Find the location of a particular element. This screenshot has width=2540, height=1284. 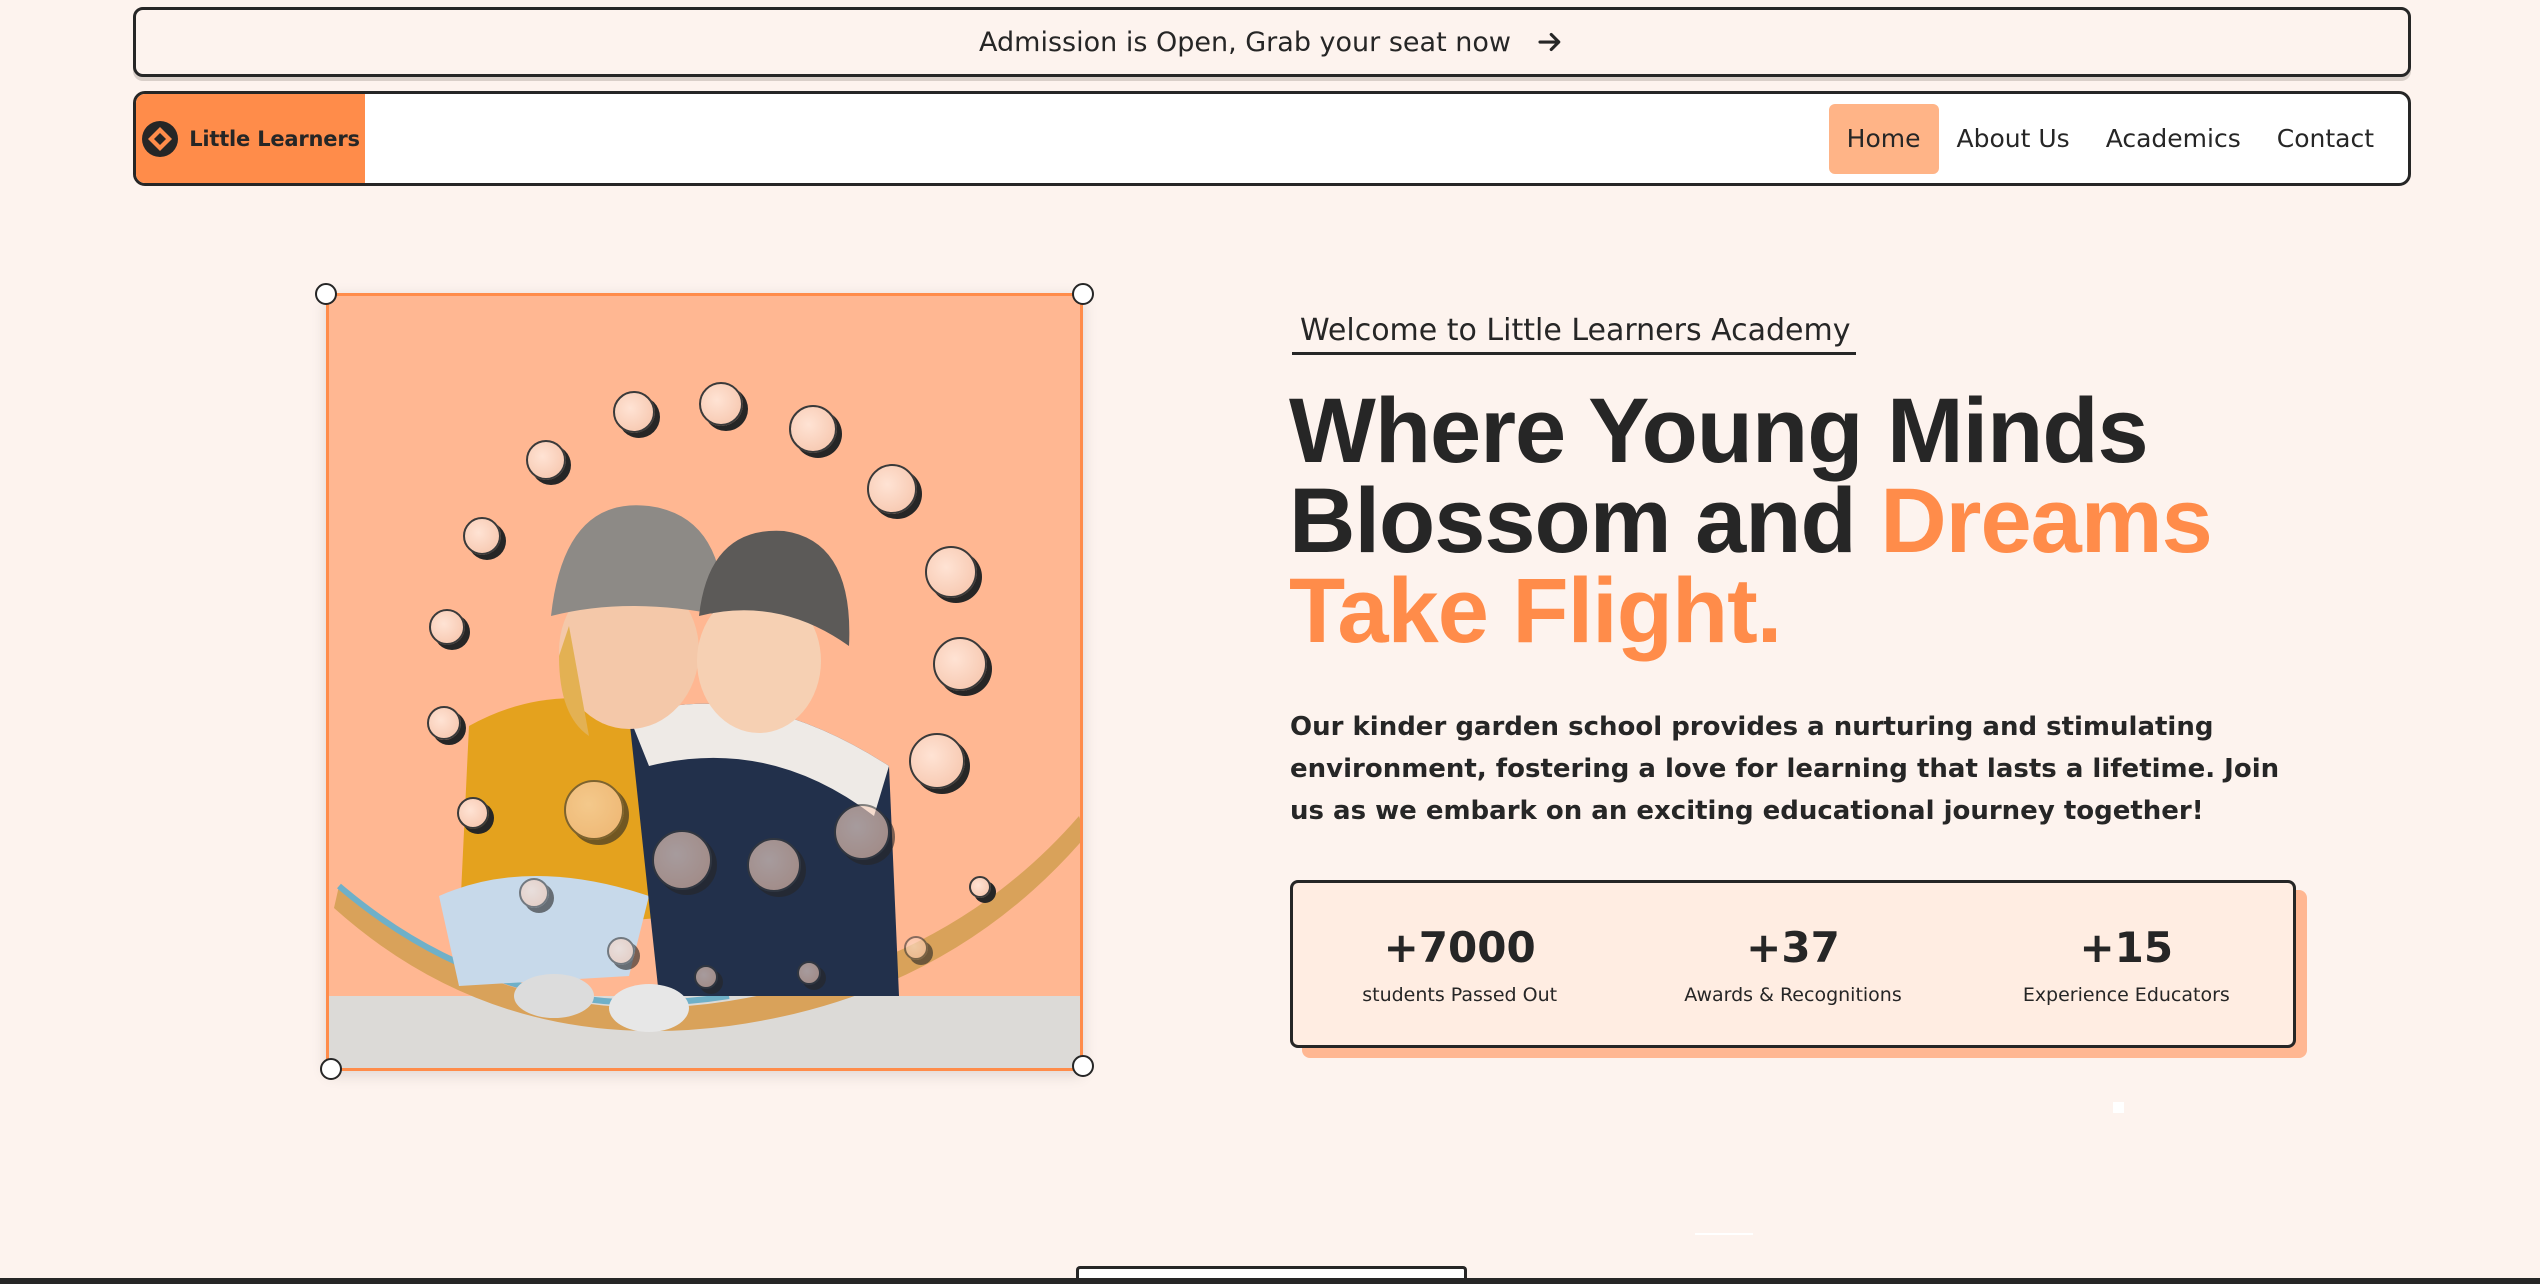

welcome-heading: Welcome to Little Learners Academy is located at coordinates (1574, 334).